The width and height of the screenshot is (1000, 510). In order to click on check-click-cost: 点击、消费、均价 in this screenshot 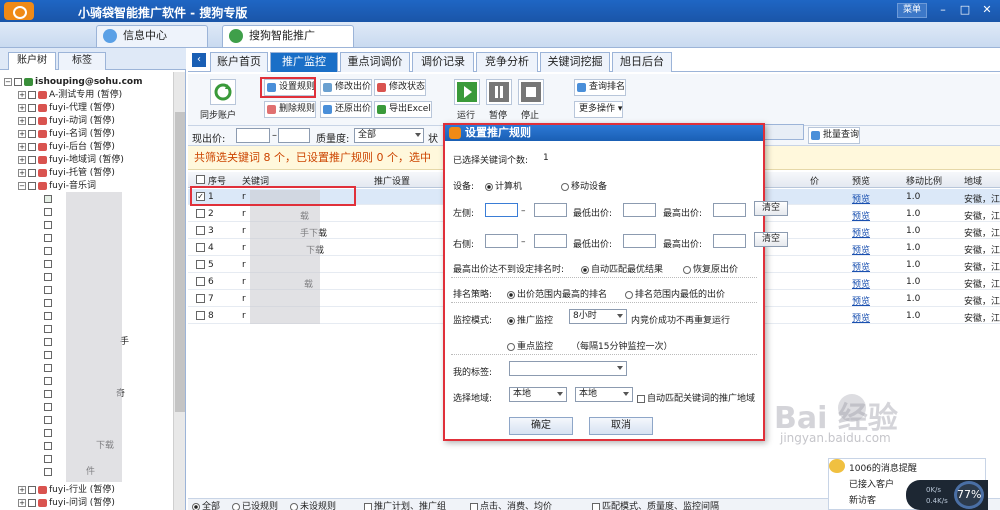, I will do `click(511, 504)`.